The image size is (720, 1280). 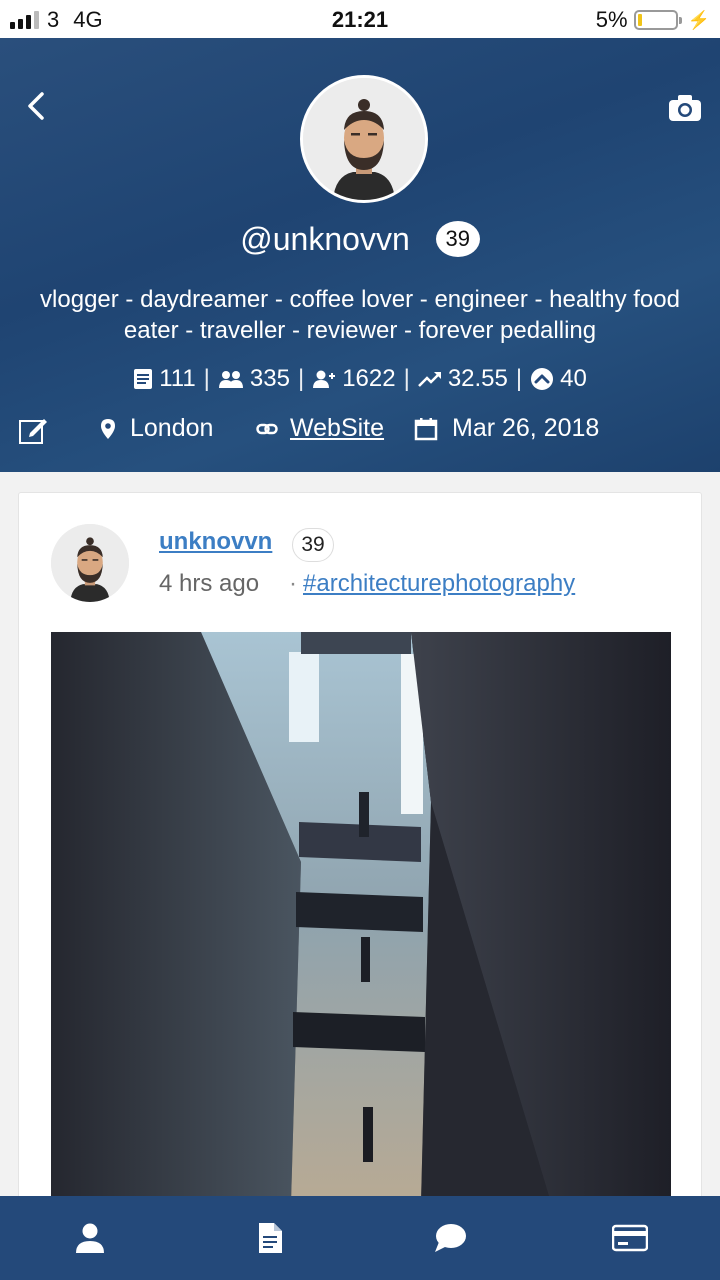 What do you see at coordinates (698, 19) in the screenshot?
I see `charging-icon: ⚡` at bounding box center [698, 19].